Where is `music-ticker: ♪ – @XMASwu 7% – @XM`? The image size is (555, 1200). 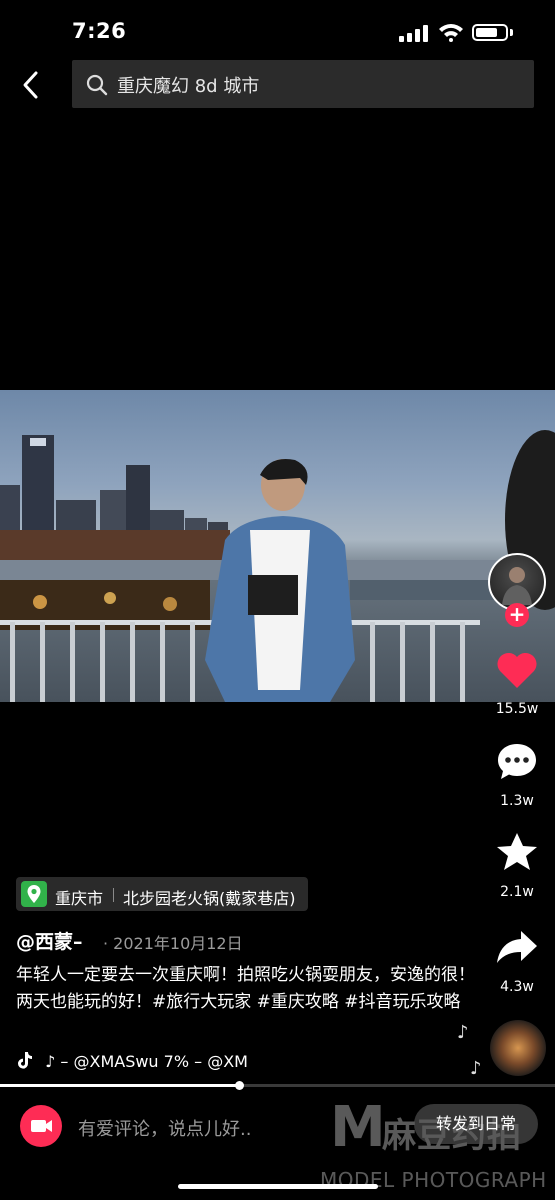
music-ticker: ♪ – @XMASwu 7% – @XM is located at coordinates (151, 1063).